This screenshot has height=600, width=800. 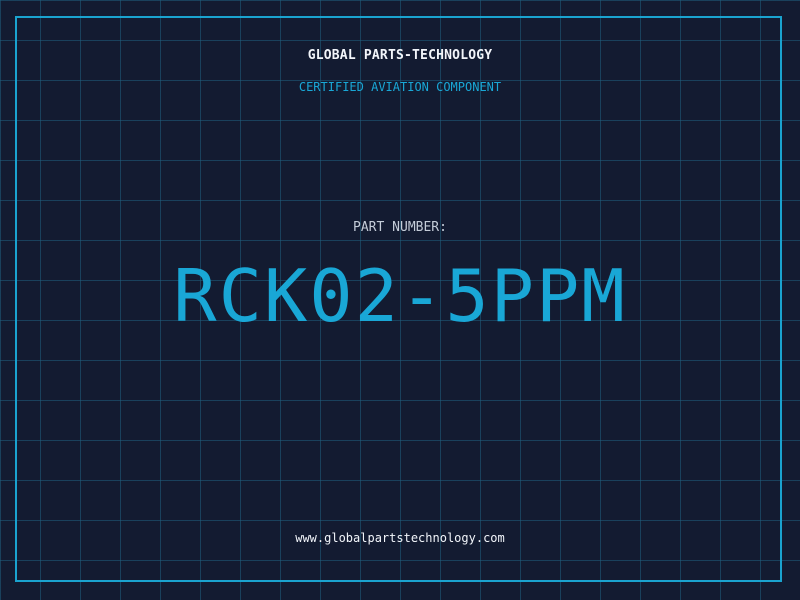 I want to click on certification-subtitle: CERTIFIED AVIATION COMPONENT, so click(x=400, y=87).